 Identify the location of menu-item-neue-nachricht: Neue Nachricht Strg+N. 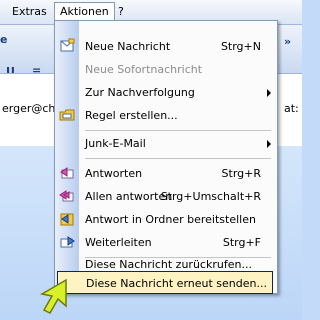
(166, 46).